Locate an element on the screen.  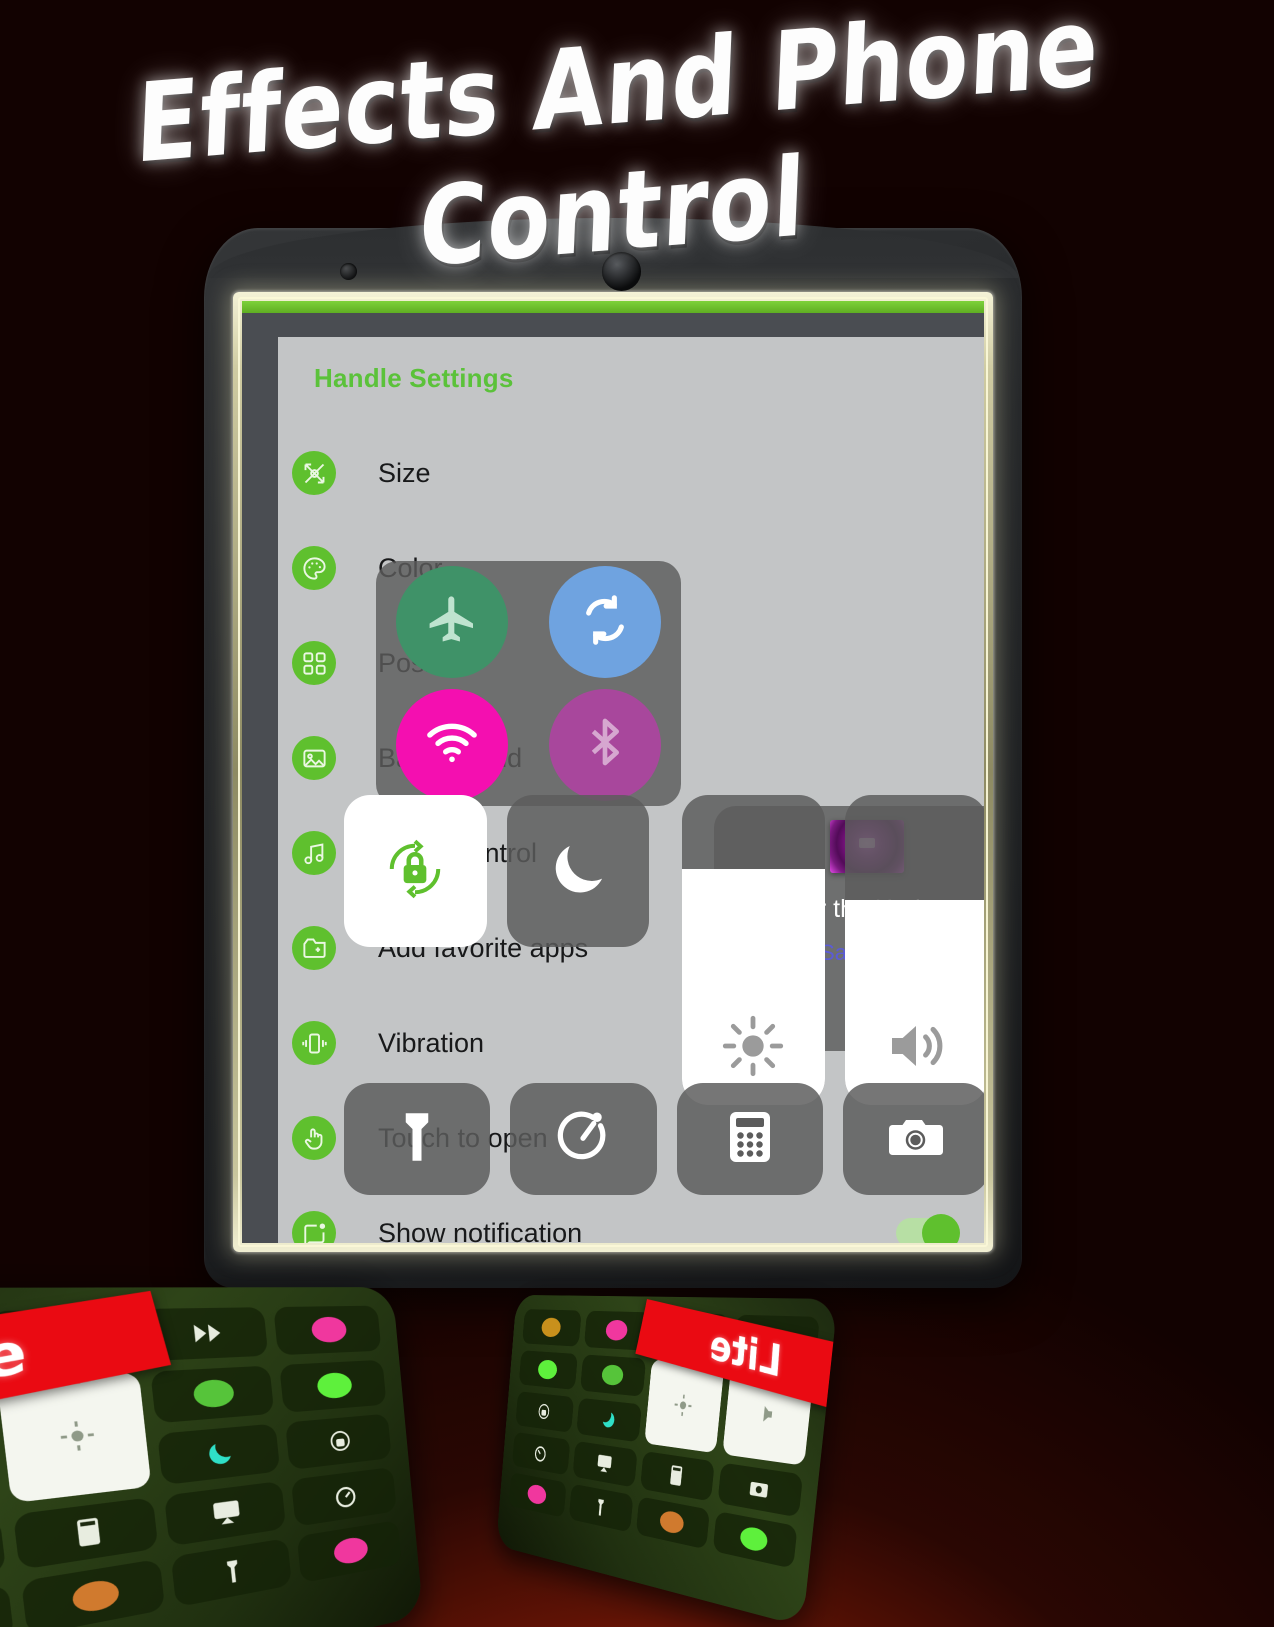
grid-position-icon is located at coordinates (314, 663).